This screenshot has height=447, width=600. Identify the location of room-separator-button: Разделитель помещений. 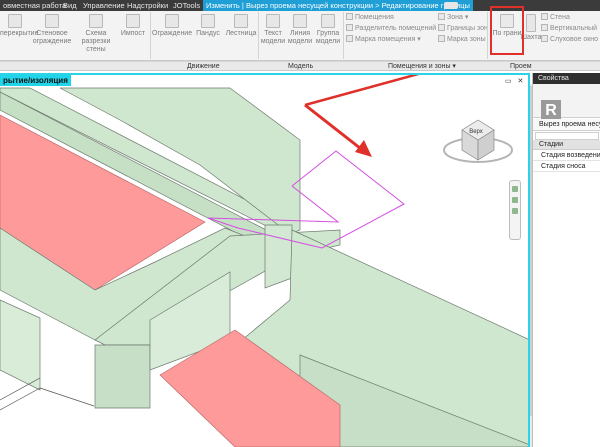
(391, 29).